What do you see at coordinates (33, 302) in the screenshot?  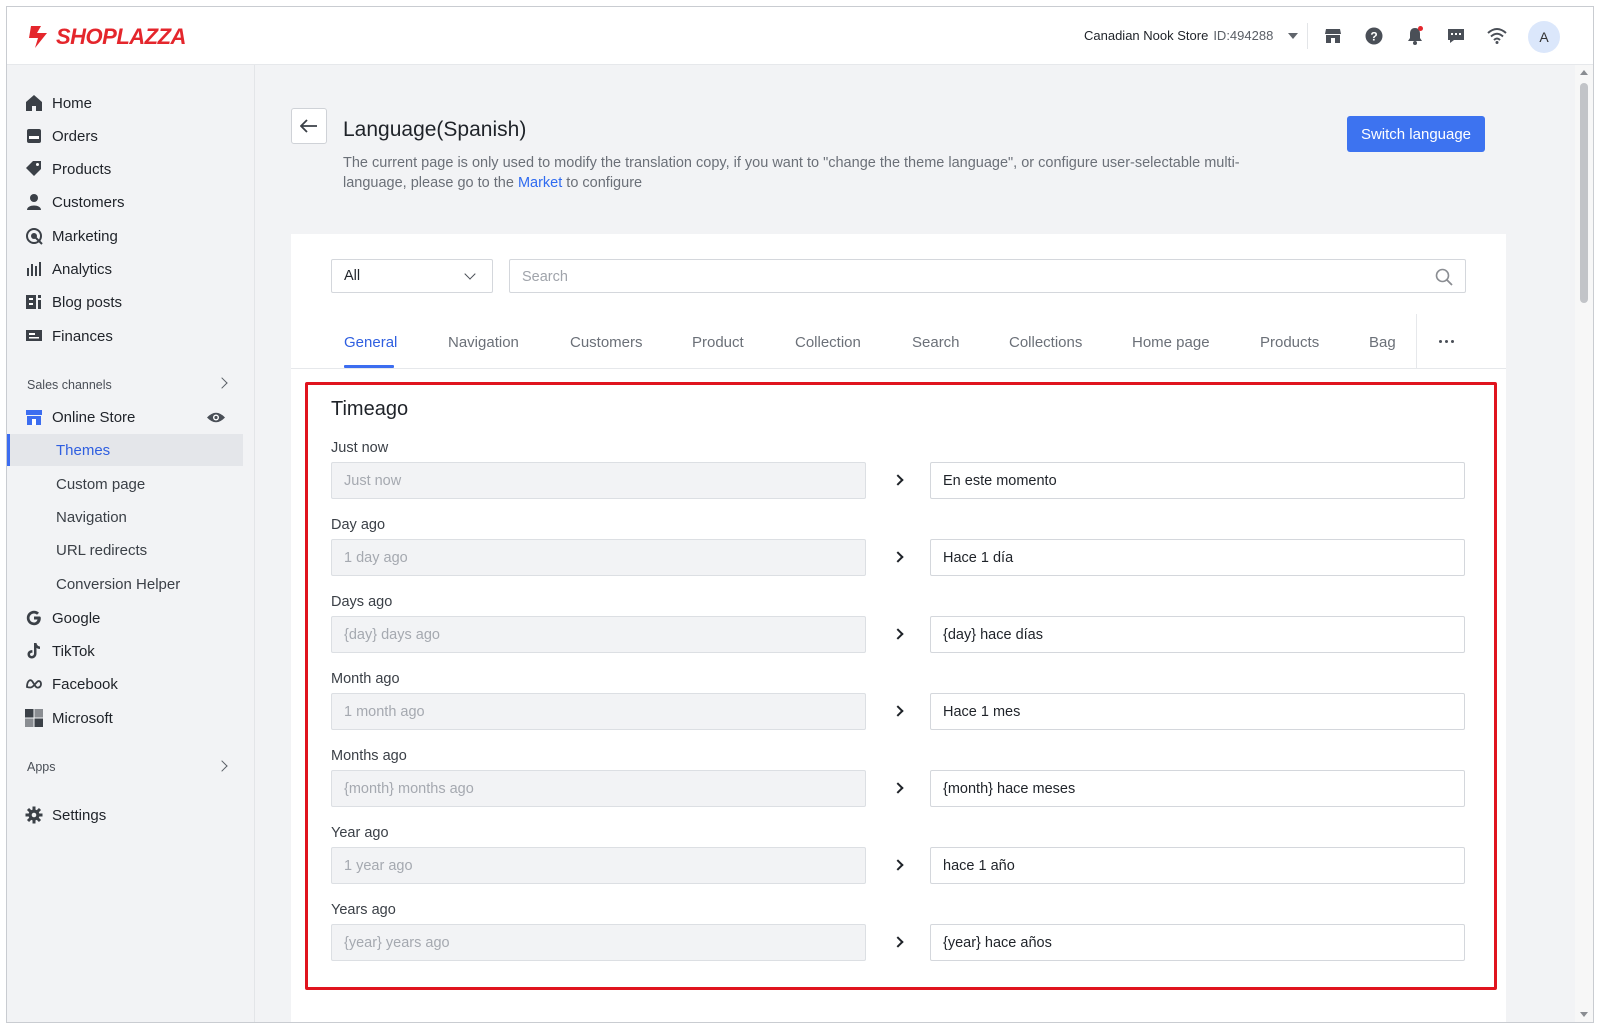 I see `blog-icon` at bounding box center [33, 302].